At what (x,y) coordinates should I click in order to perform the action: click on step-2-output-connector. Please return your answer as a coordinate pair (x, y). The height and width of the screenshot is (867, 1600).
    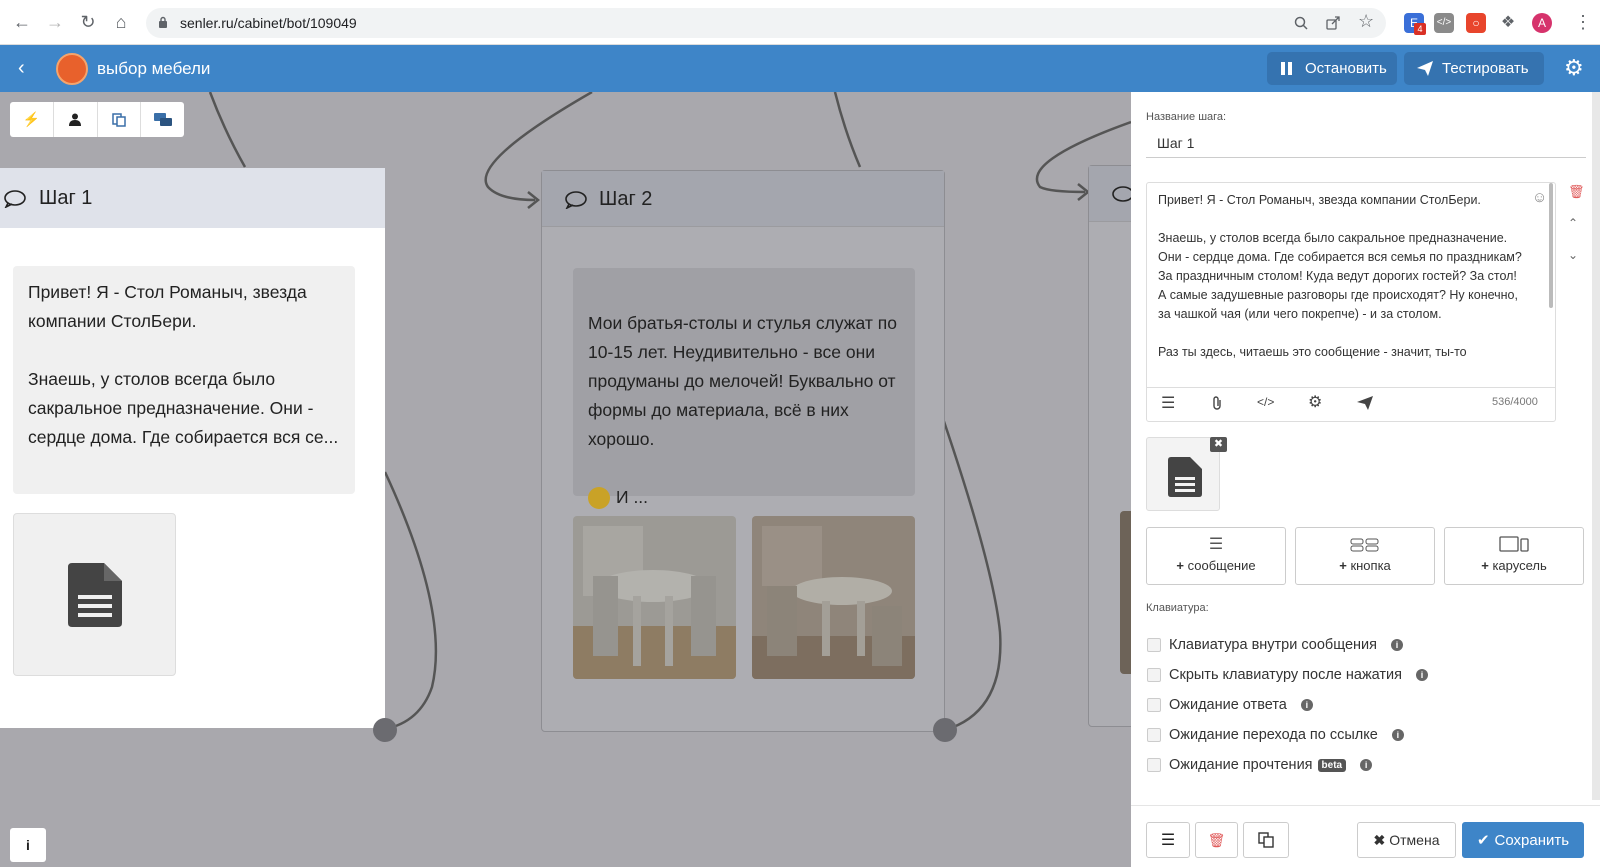
    Looking at the image, I should click on (945, 730).